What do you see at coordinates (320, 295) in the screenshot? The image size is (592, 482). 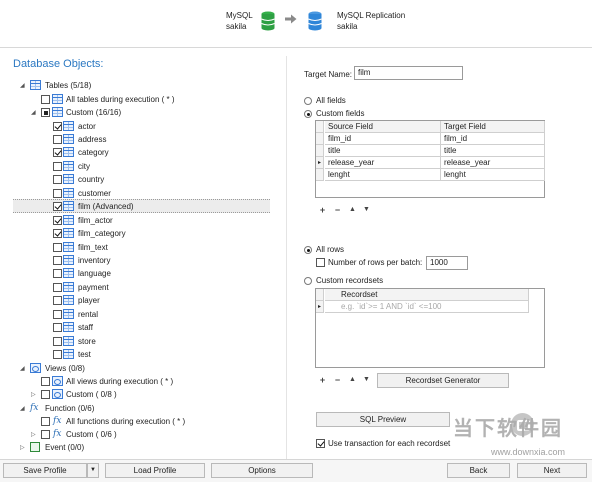 I see `recordset-header-corner` at bounding box center [320, 295].